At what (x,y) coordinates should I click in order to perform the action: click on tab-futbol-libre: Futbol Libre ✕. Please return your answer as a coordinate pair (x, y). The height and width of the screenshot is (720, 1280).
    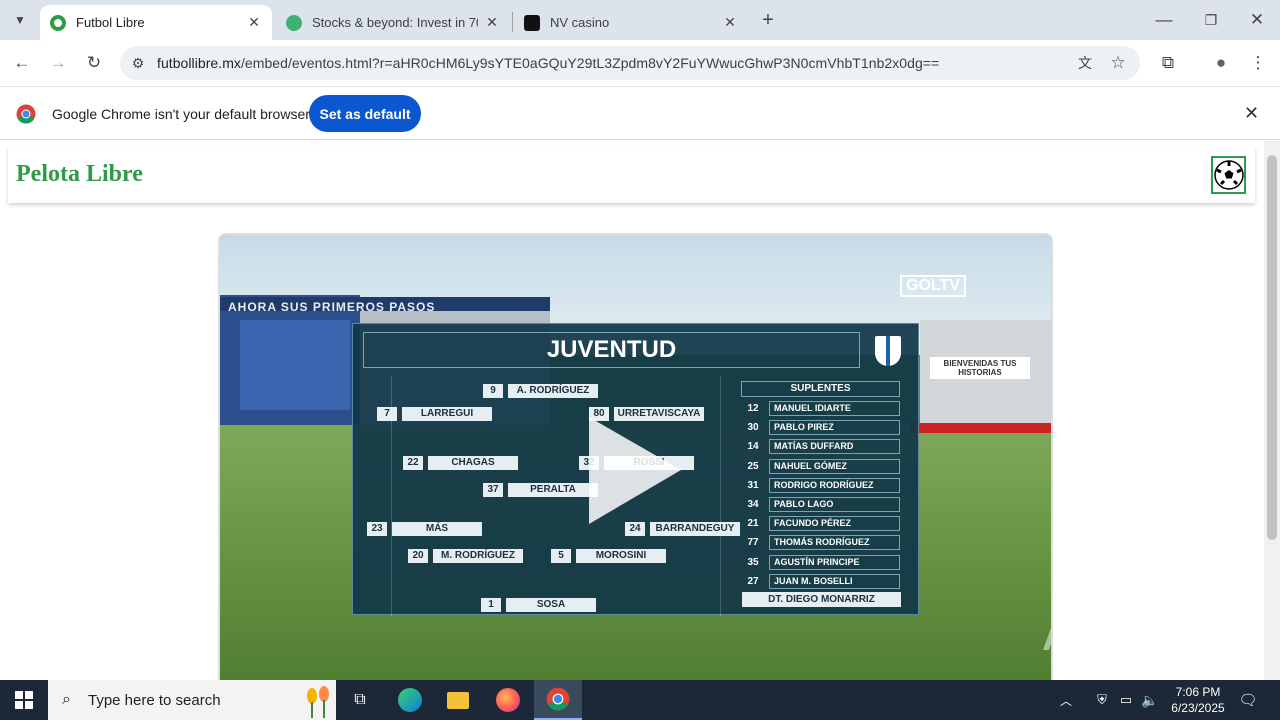
    Looking at the image, I should click on (156, 22).